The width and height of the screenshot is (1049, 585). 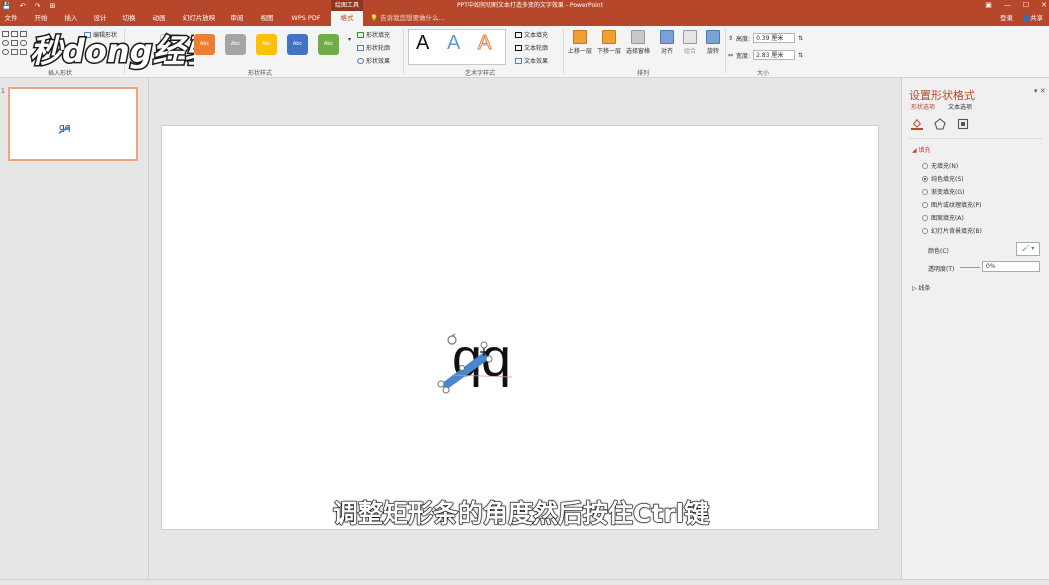 I want to click on text-outline-button: 文本轮廓, so click(x=531, y=47).